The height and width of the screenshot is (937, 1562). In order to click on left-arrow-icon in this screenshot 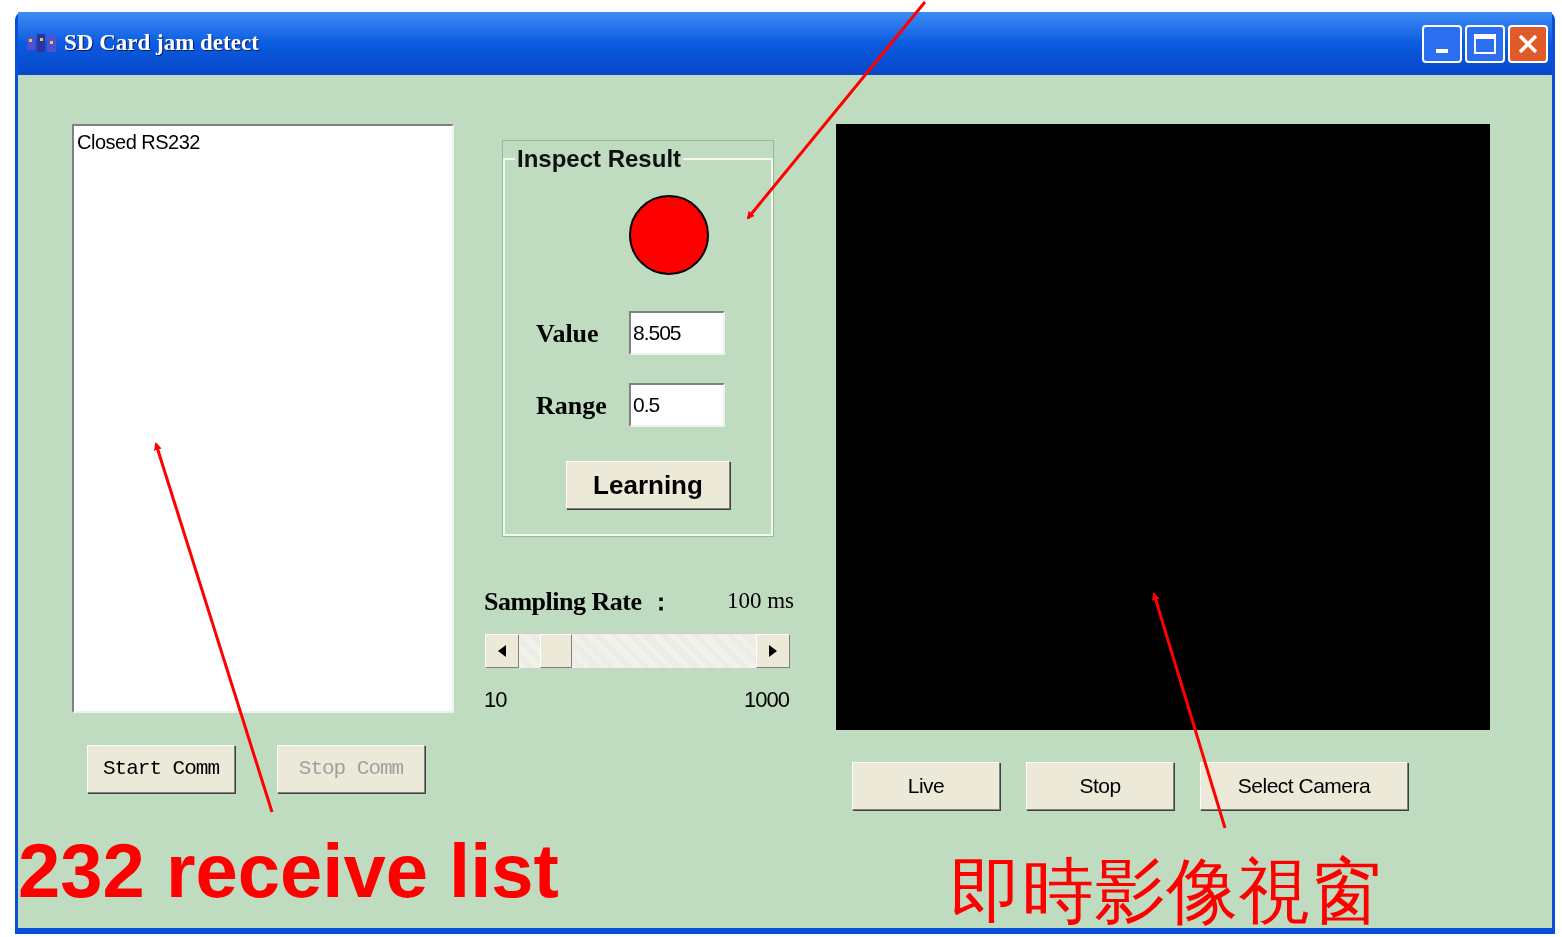, I will do `click(502, 651)`.